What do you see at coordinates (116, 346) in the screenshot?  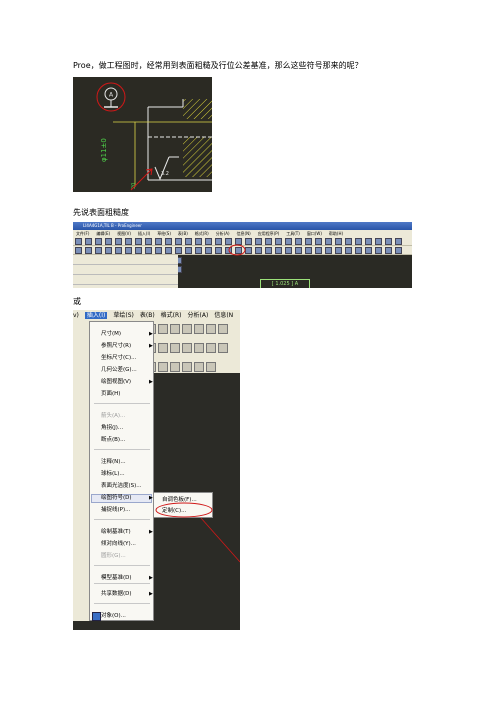 I see `insert-menu-item: 参照尺寸(R)` at bounding box center [116, 346].